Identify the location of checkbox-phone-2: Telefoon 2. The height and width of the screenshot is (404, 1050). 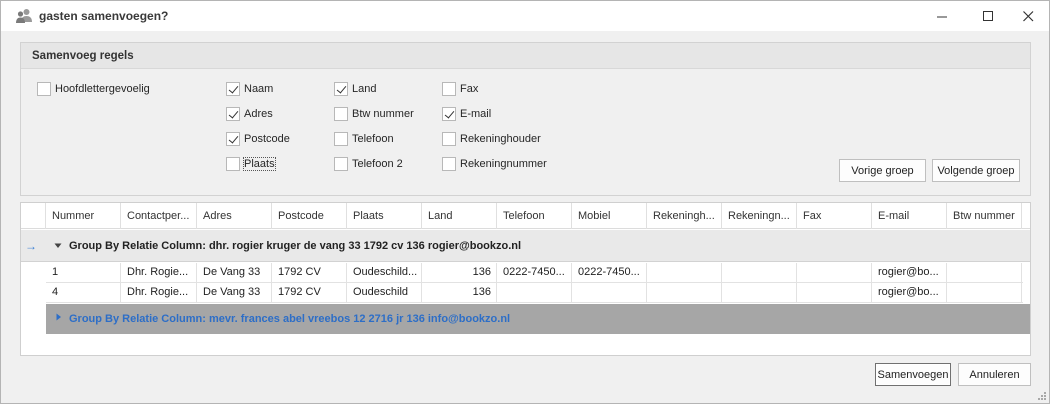
(368, 164).